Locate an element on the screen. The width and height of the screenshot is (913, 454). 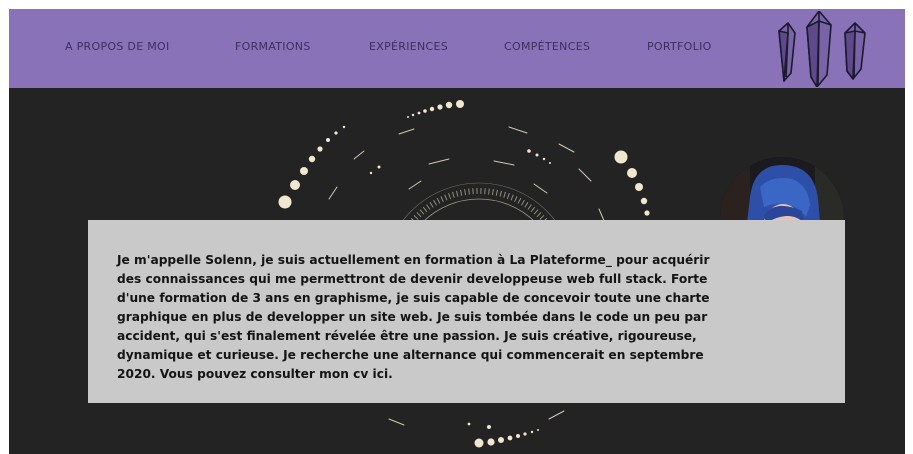
nav-link-competences: COMPÉTENCES is located at coordinates (547, 46).